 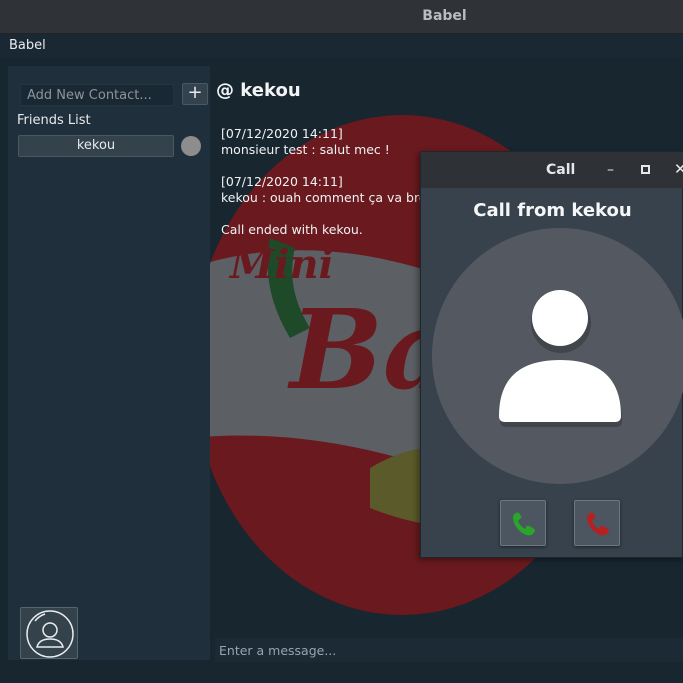 I want to click on minimize-button: –, so click(x=613, y=170).